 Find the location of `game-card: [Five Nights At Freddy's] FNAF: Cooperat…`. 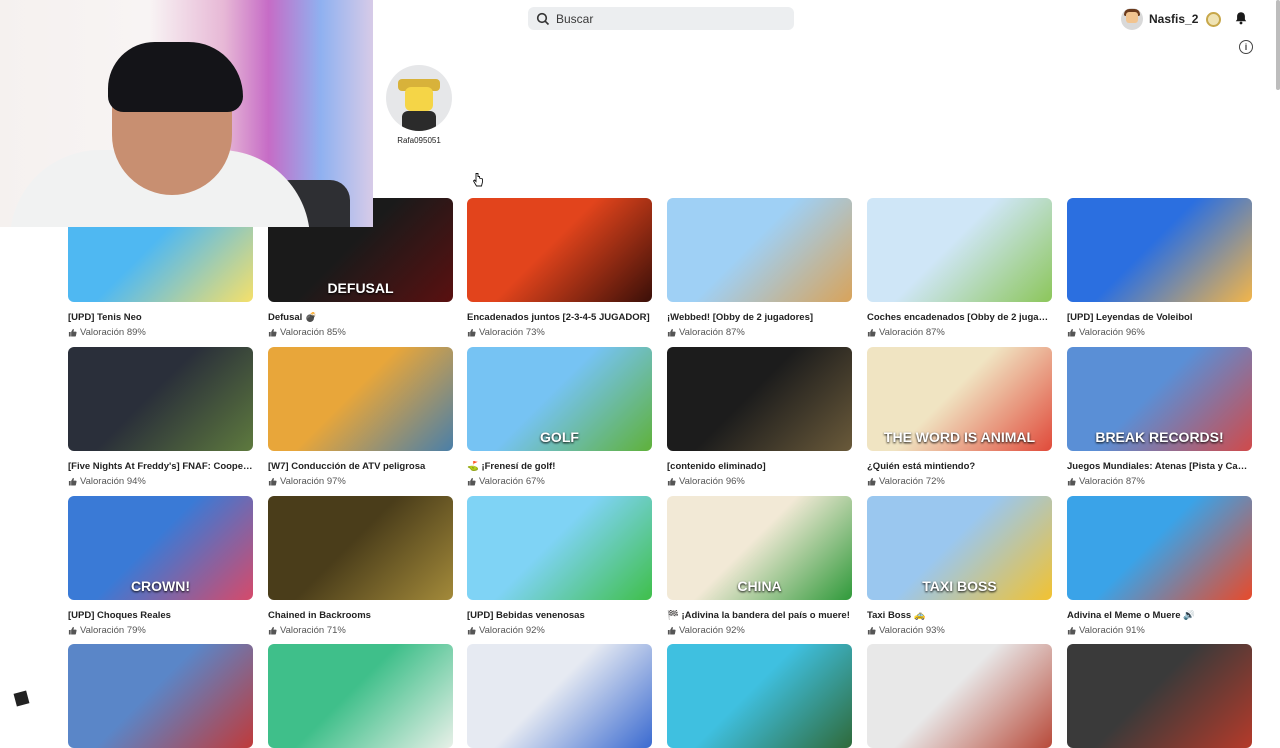

game-card: [Five Nights At Freddy's] FNAF: Cooperat… is located at coordinates (160, 417).